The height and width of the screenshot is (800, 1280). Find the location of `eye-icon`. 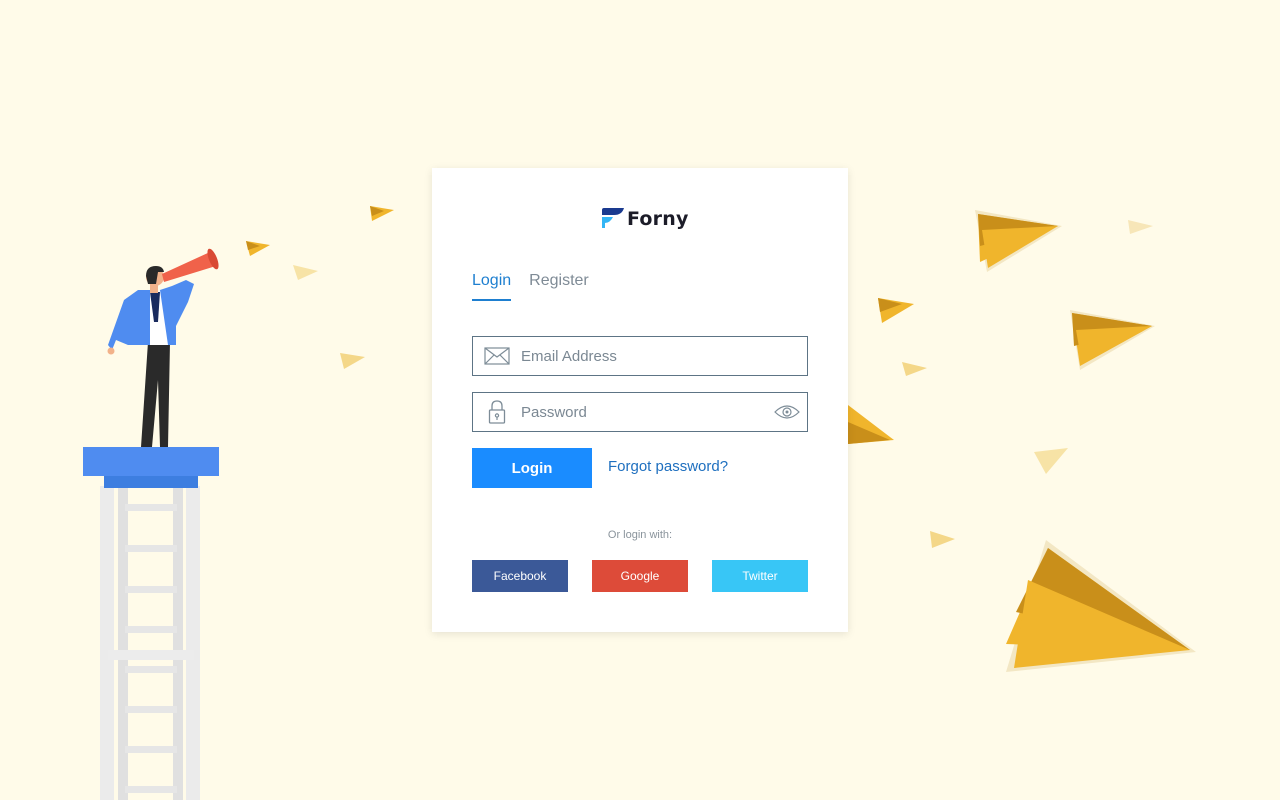

eye-icon is located at coordinates (787, 412).